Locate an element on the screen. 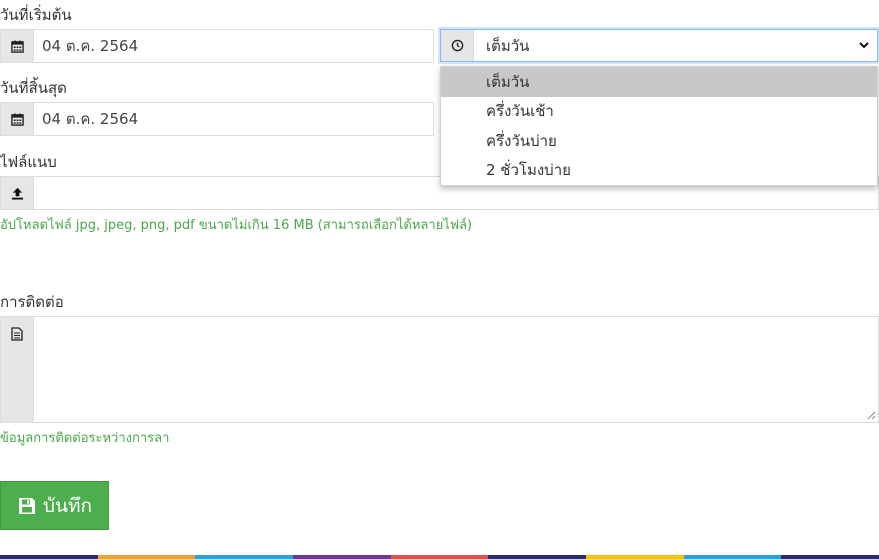 This screenshot has width=879, height=559. save-button: บันทึก is located at coordinates (54, 505).